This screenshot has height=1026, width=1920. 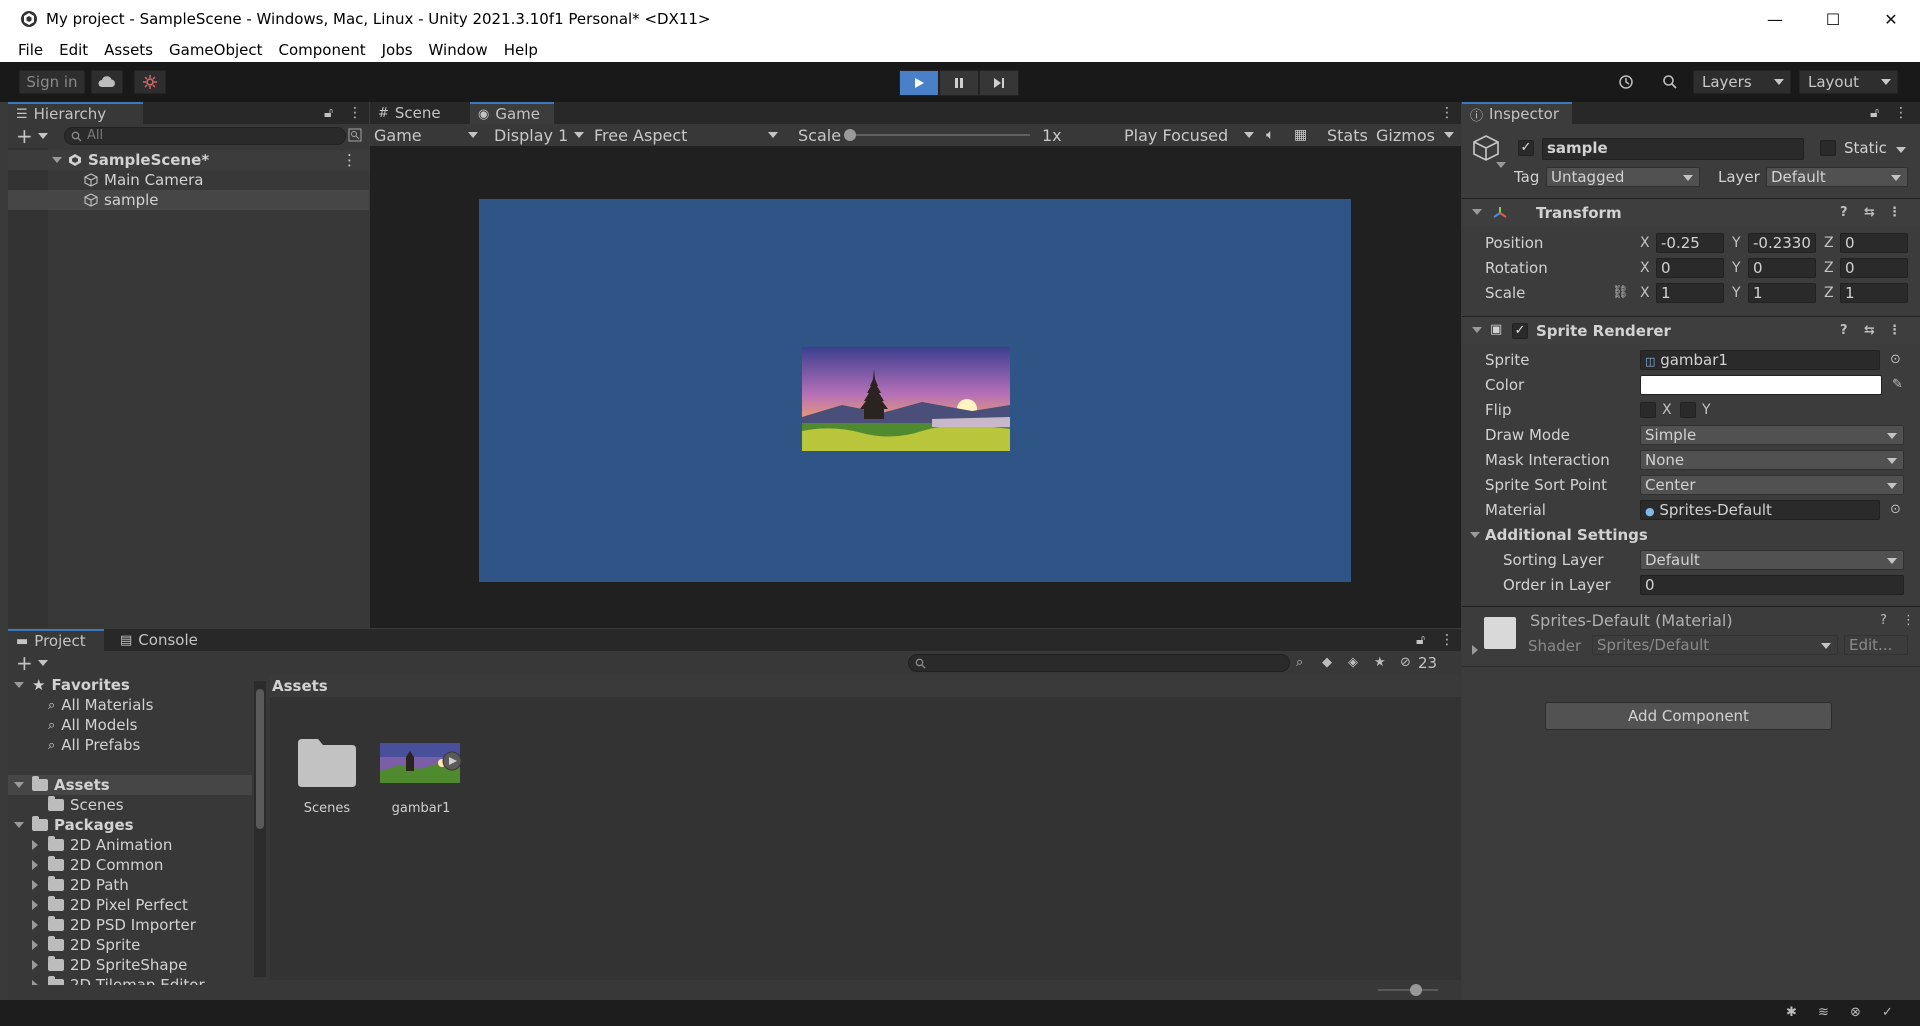 I want to click on network-off-icon: ⊗, so click(x=1855, y=1012).